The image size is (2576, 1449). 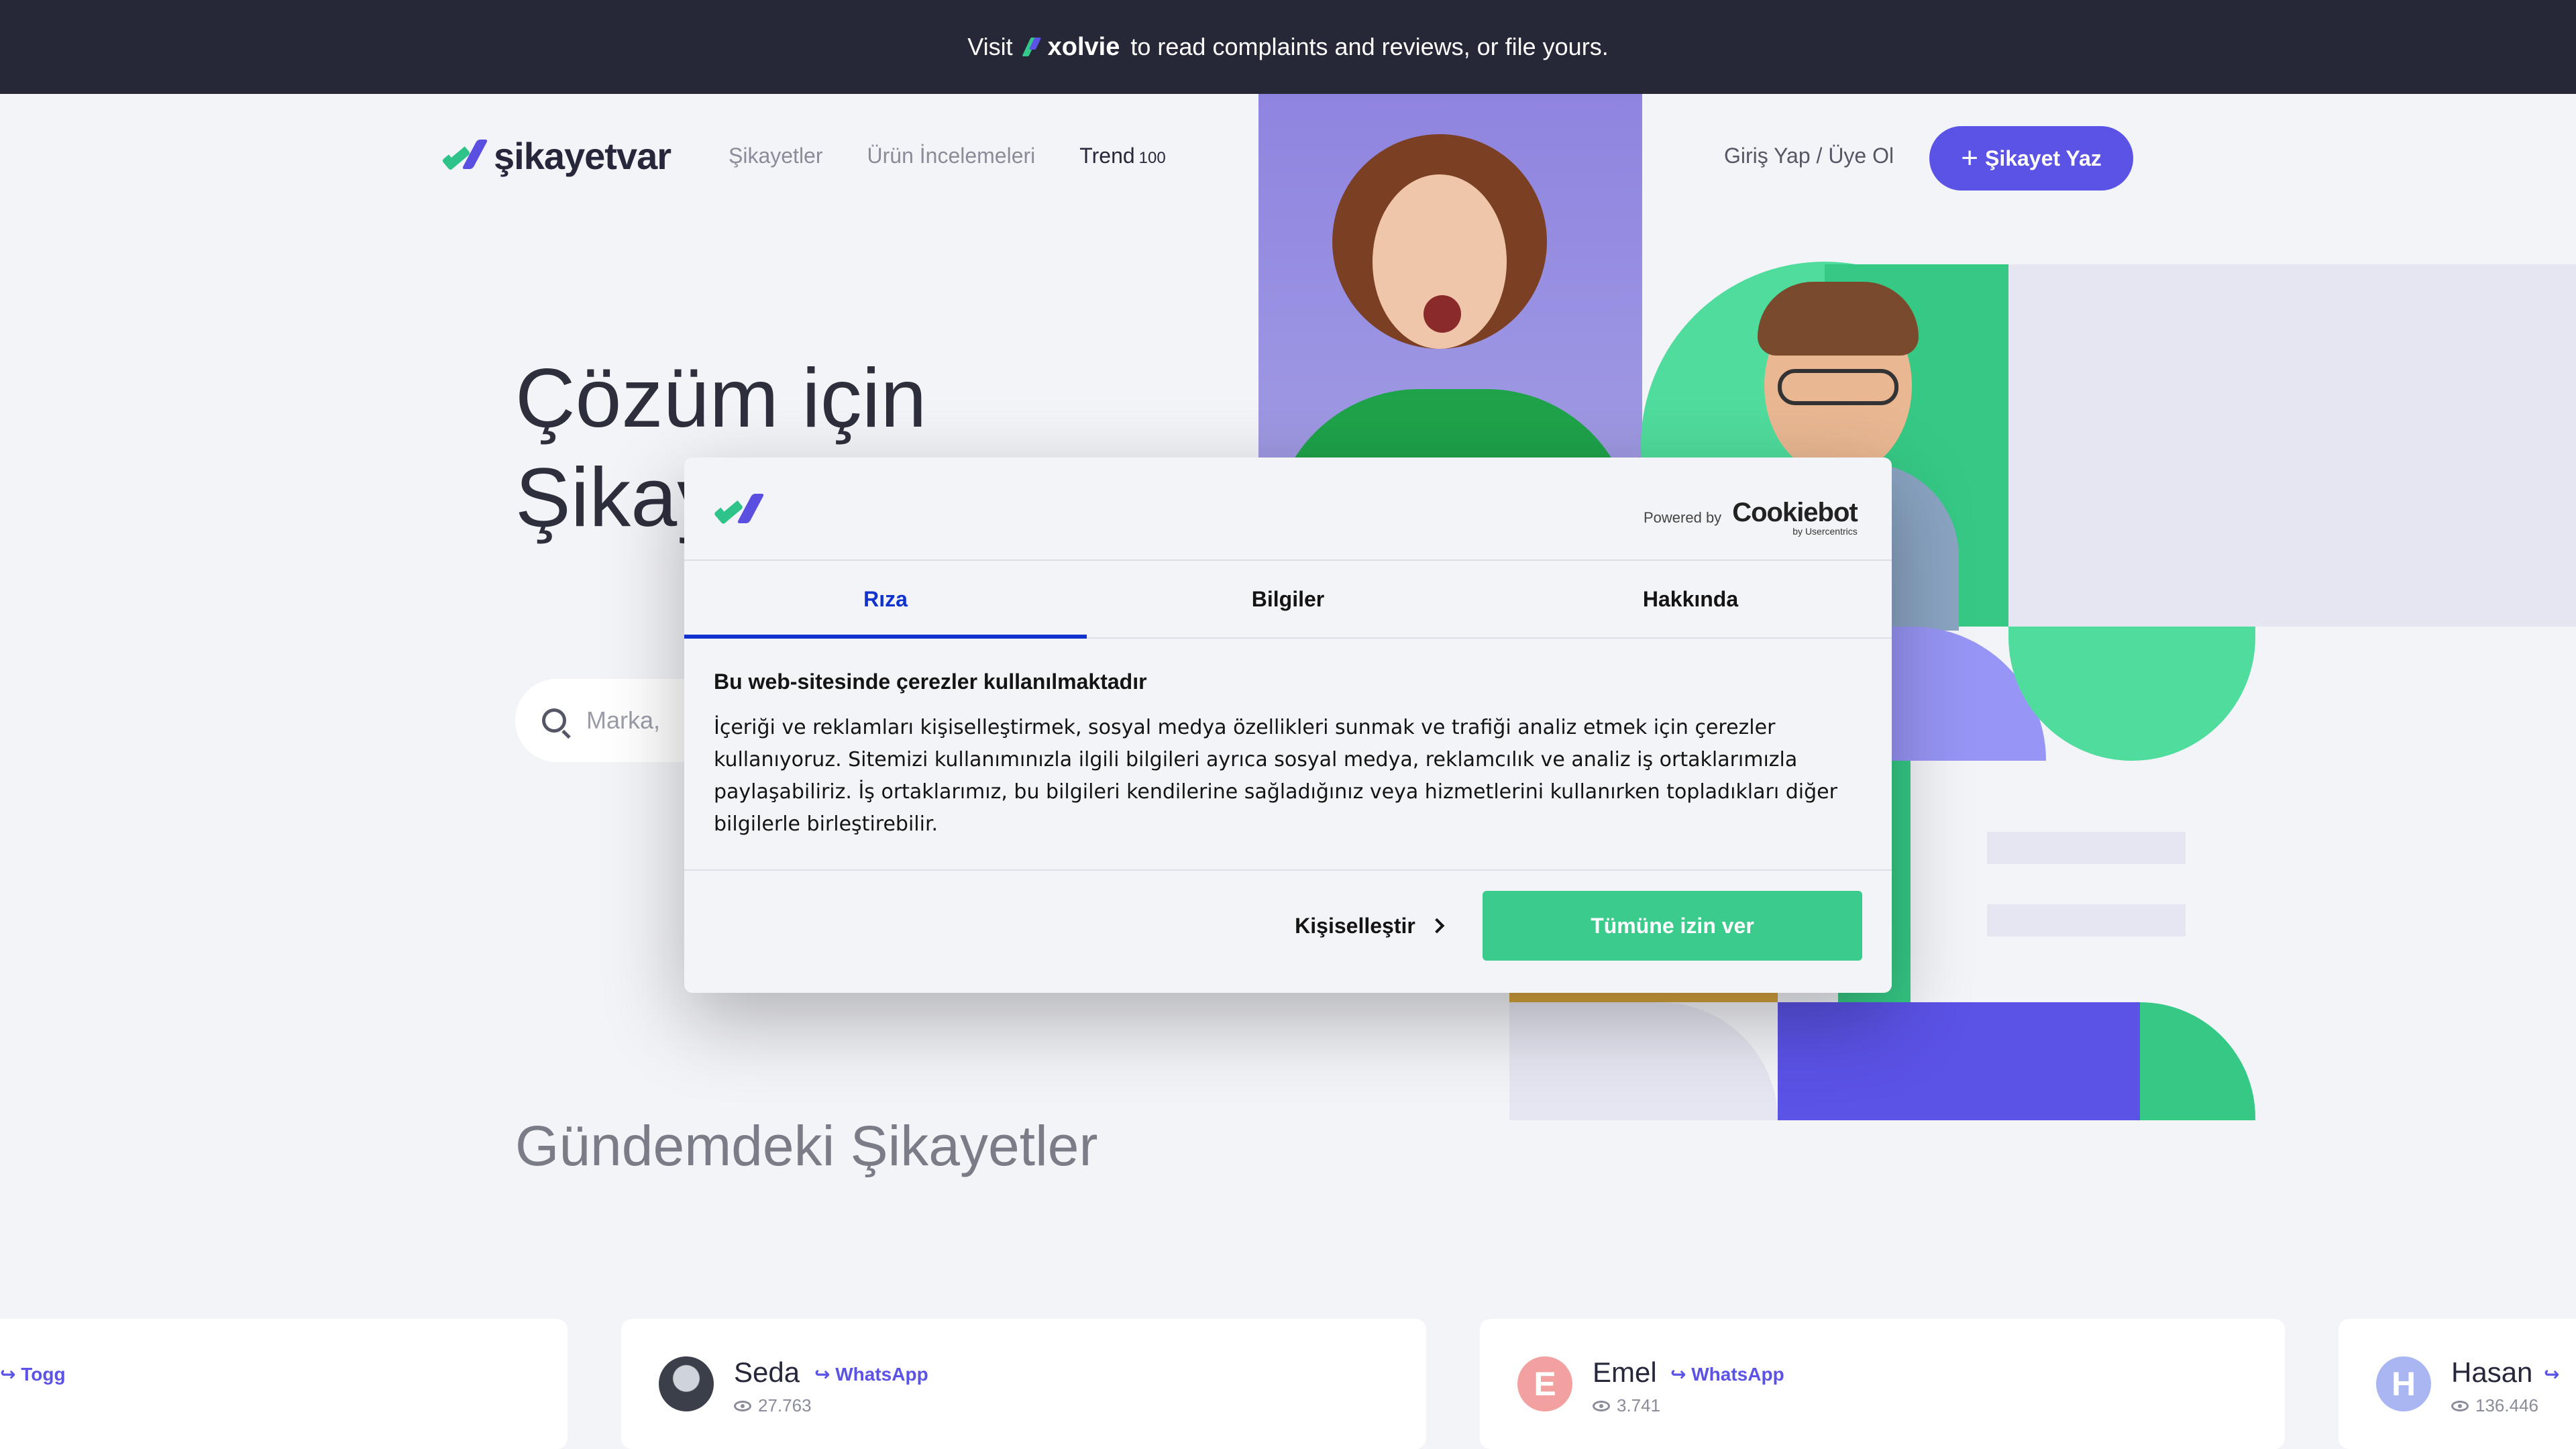 I want to click on complaint-card: H Hasan ↪ 136.446, so click(x=2457, y=1384).